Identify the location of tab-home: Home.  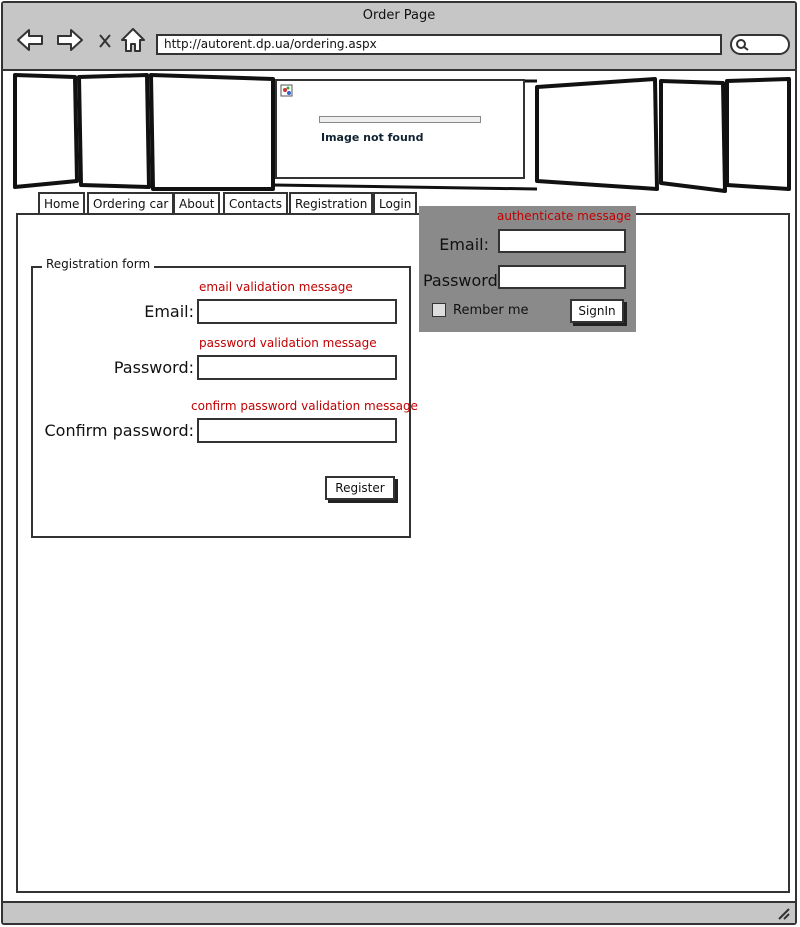
(62, 202).